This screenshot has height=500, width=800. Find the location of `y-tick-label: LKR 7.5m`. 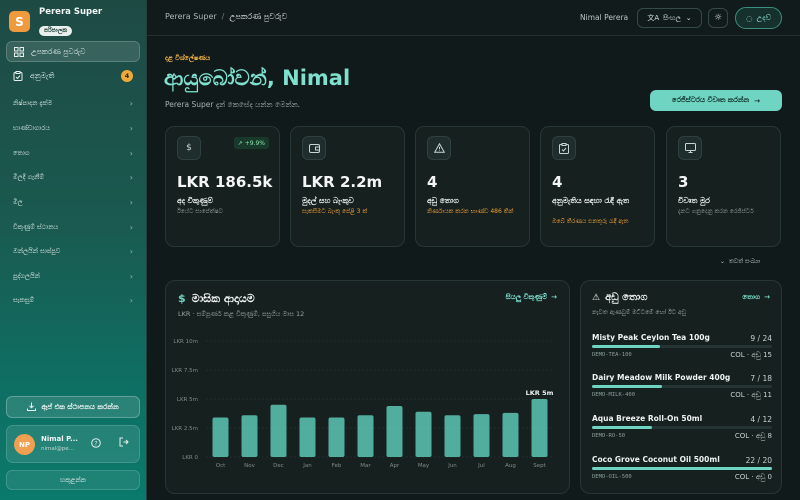

y-tick-label: LKR 7.5m is located at coordinates (185, 371).